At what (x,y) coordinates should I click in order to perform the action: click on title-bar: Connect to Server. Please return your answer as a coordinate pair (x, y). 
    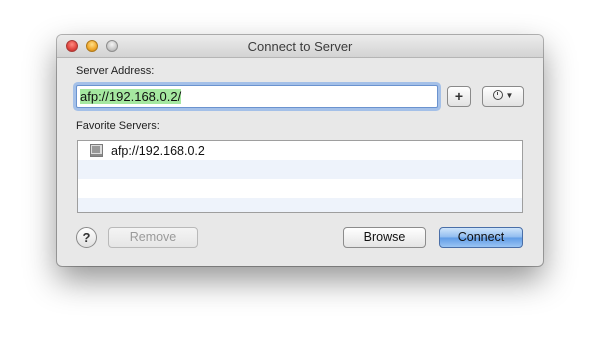
    Looking at the image, I should click on (300, 46).